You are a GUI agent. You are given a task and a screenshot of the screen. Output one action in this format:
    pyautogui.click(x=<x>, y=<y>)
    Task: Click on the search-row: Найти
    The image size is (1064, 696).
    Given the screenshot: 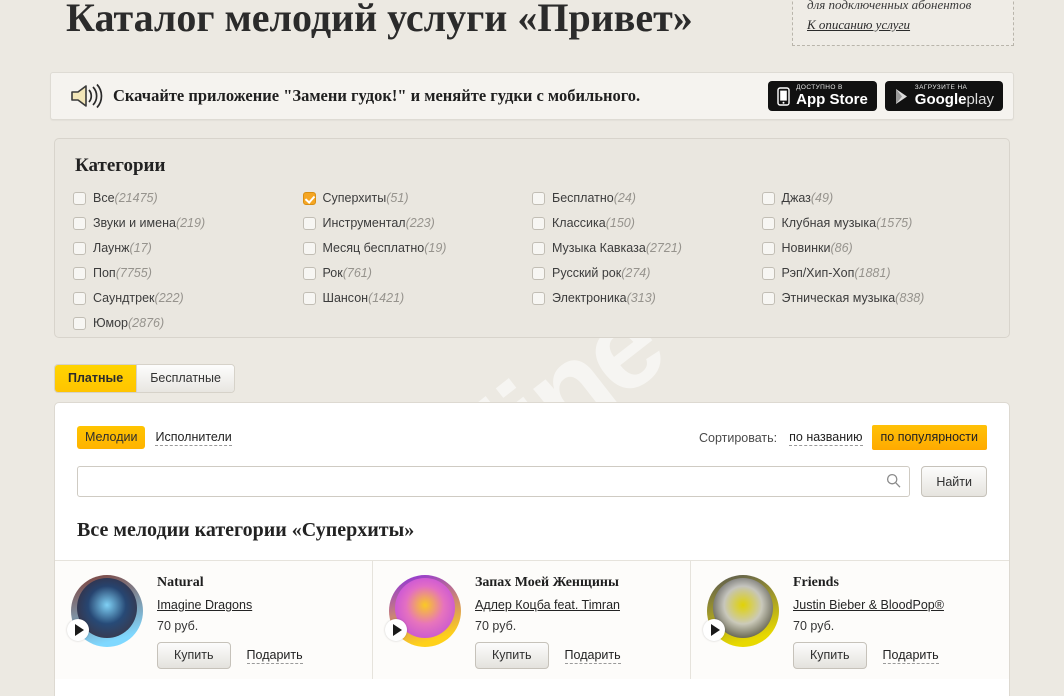 What is the action you would take?
    pyautogui.click(x=532, y=473)
    